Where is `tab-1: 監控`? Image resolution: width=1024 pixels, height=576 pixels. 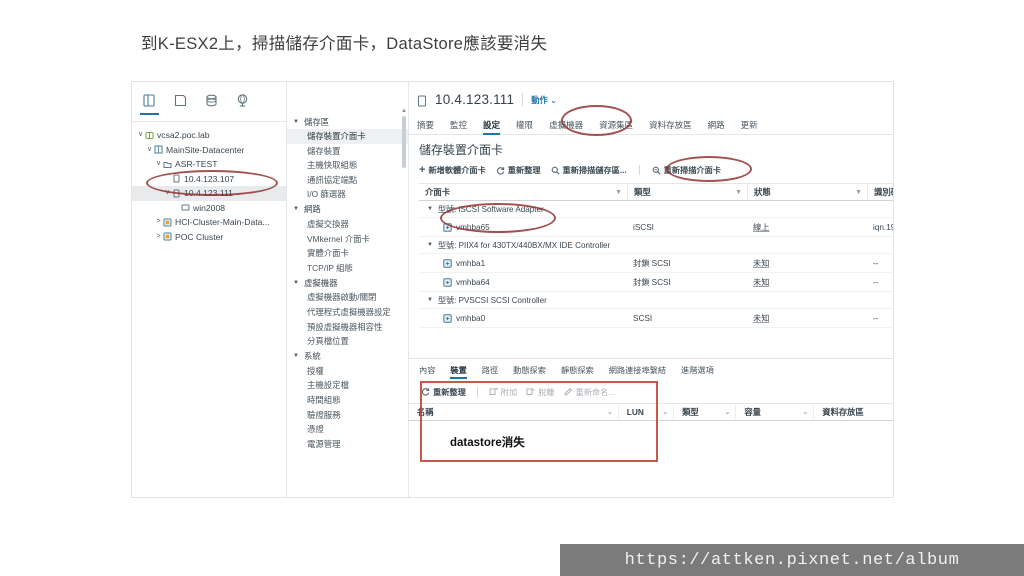
tab-1: 監控 is located at coordinates (458, 127).